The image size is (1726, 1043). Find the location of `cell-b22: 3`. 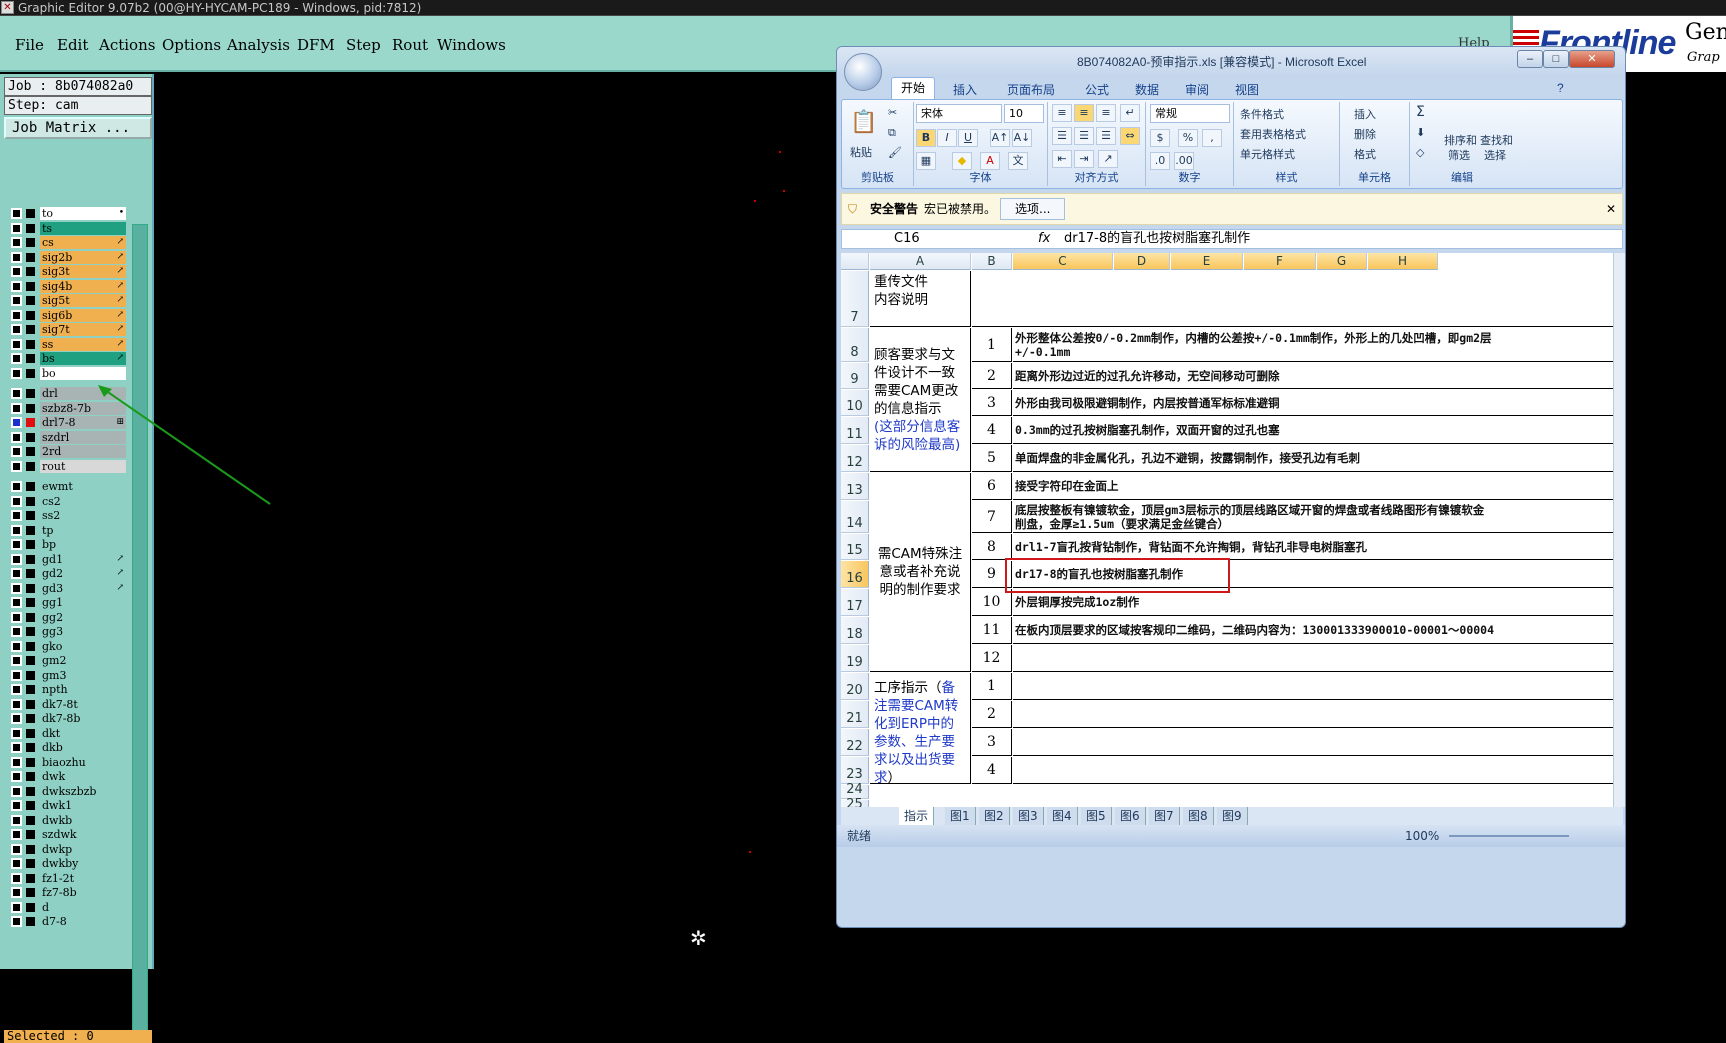

cell-b22: 3 is located at coordinates (992, 742).